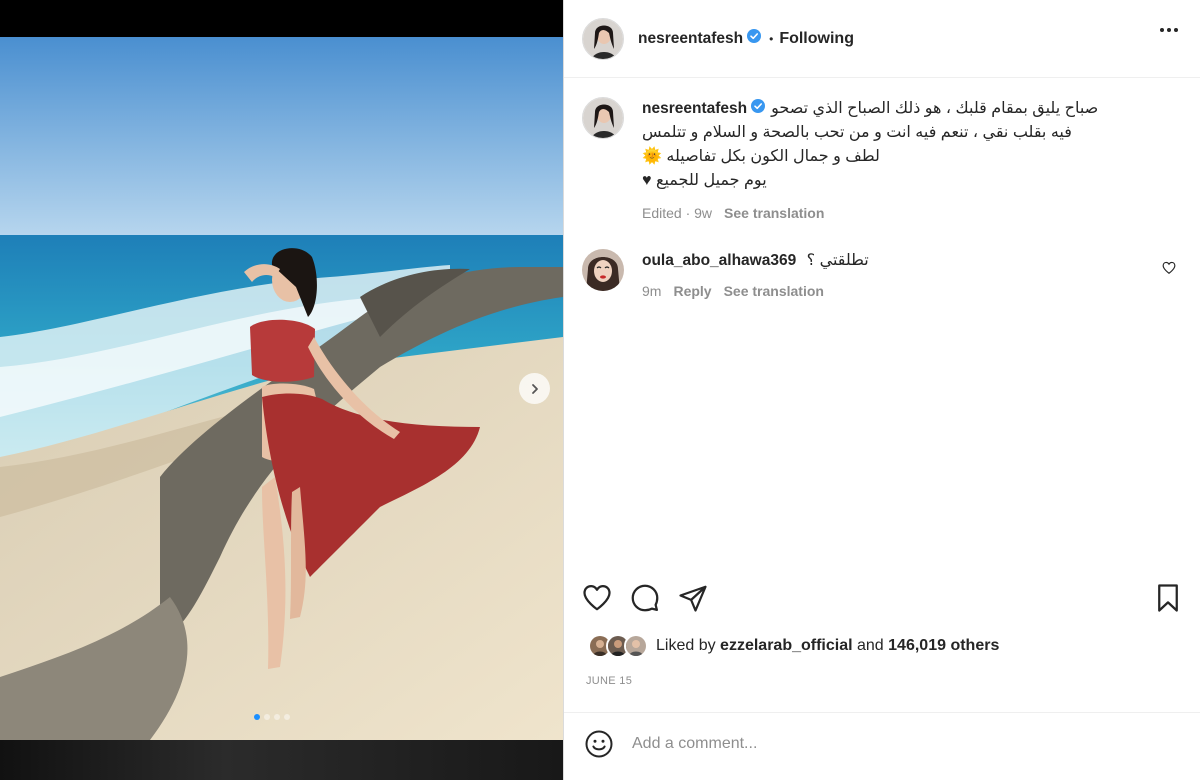 The image size is (1200, 780). I want to click on following-button: Following, so click(816, 39).